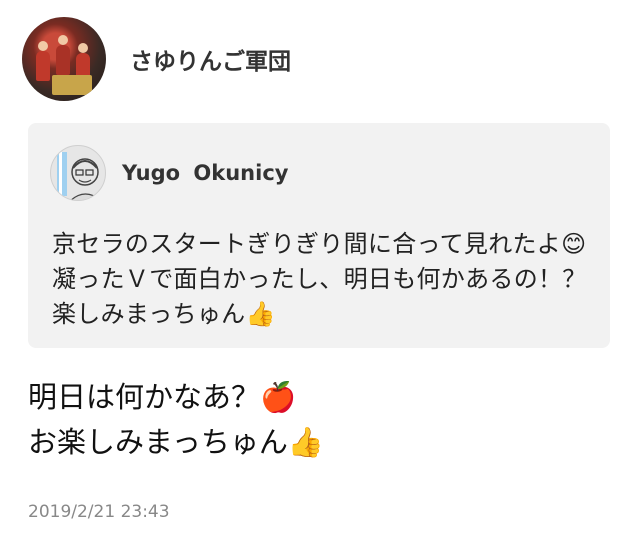 The height and width of the screenshot is (546, 640). I want to click on quoted-author-avatar, so click(78, 173).